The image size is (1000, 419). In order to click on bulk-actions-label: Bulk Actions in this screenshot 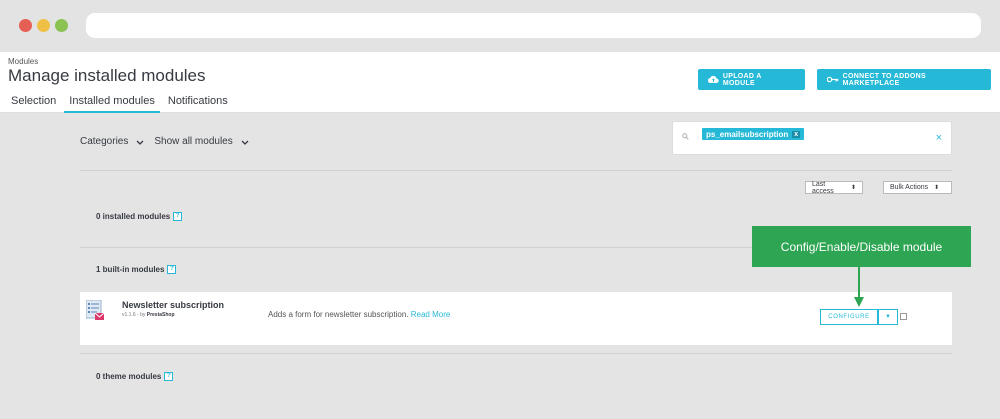, I will do `click(909, 187)`.